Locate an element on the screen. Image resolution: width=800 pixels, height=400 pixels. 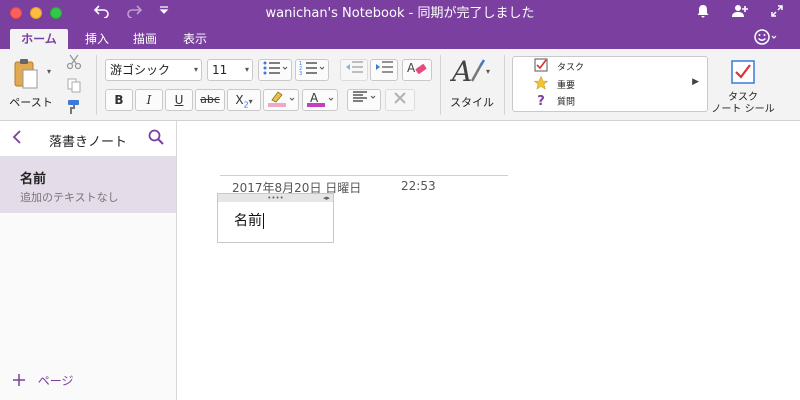
highlight-button is located at coordinates (281, 100).